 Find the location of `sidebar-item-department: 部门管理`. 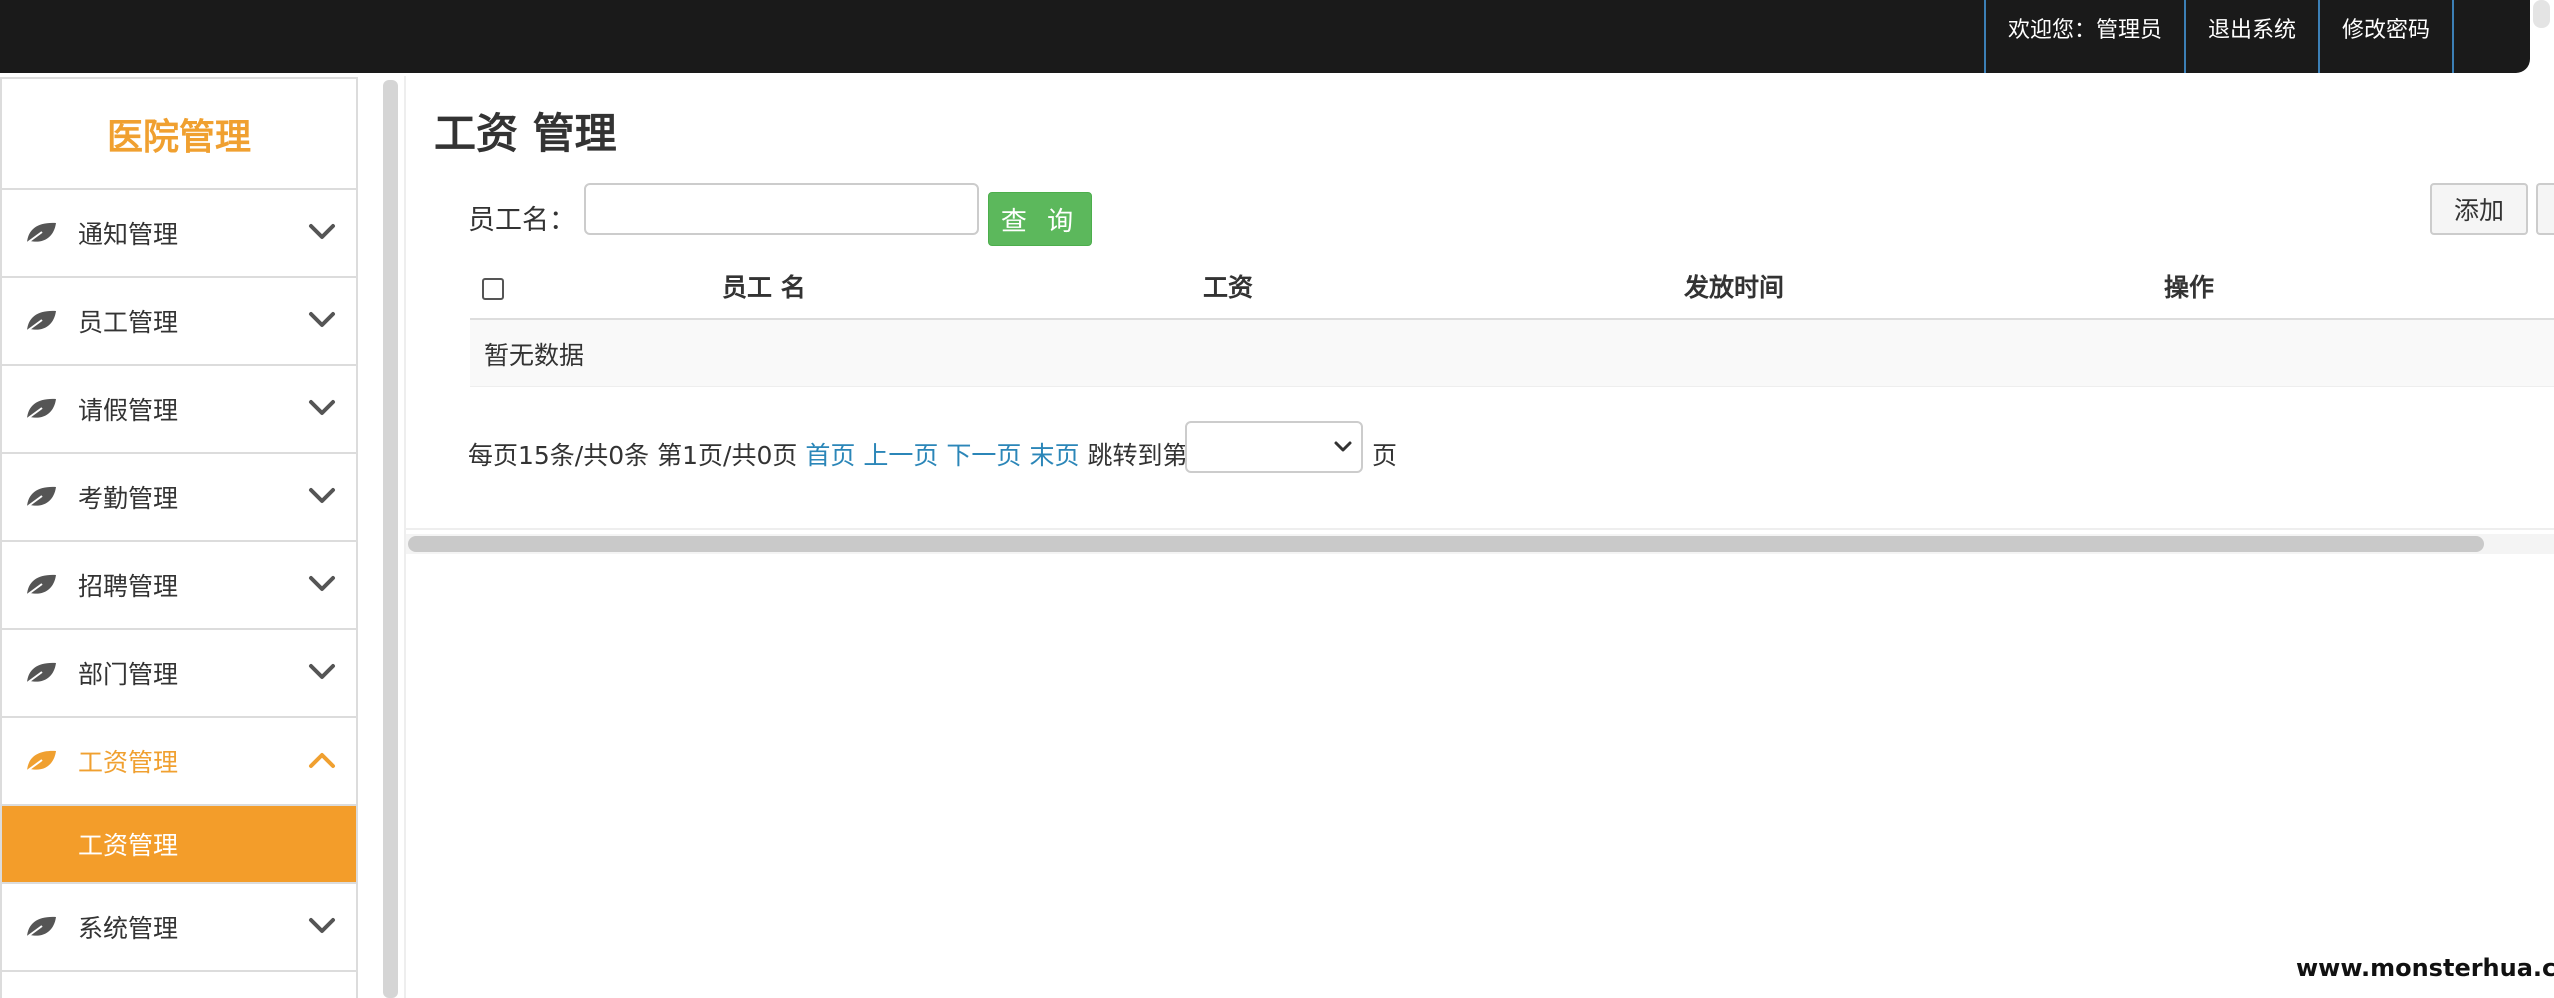

sidebar-item-department: 部门管理 is located at coordinates (179, 674).